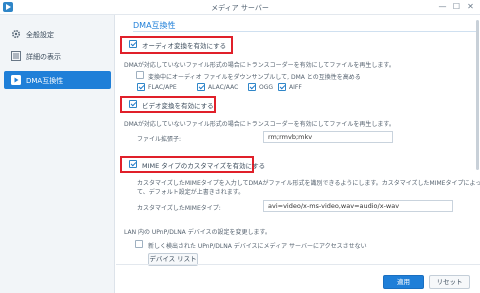 The height and width of the screenshot is (293, 480). I want to click on sidebar-item-dma-compat: DMA互換性, so click(57, 80).